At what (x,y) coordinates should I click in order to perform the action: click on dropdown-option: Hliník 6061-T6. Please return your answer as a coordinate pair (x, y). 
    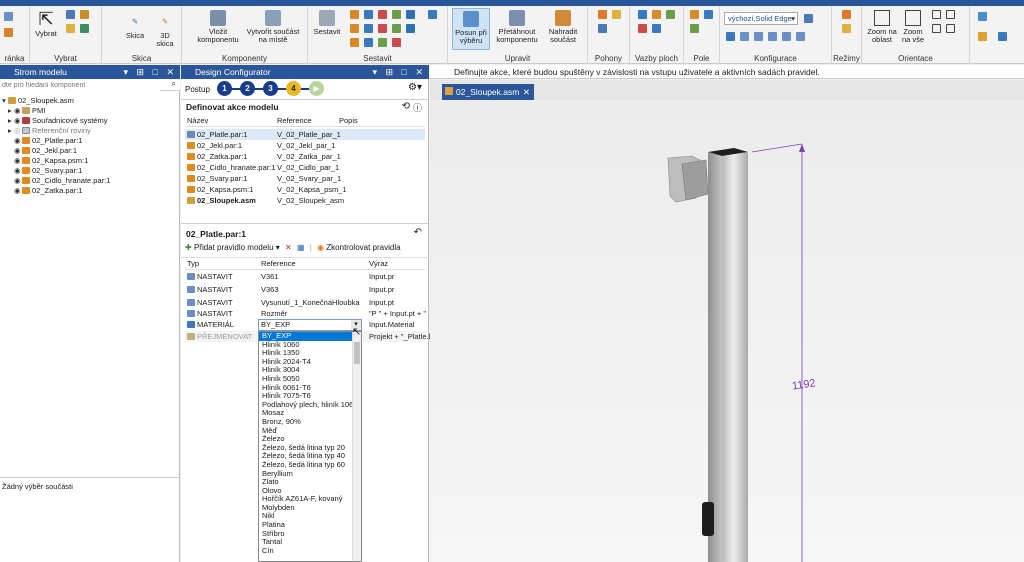
    Looking at the image, I should click on (306, 388).